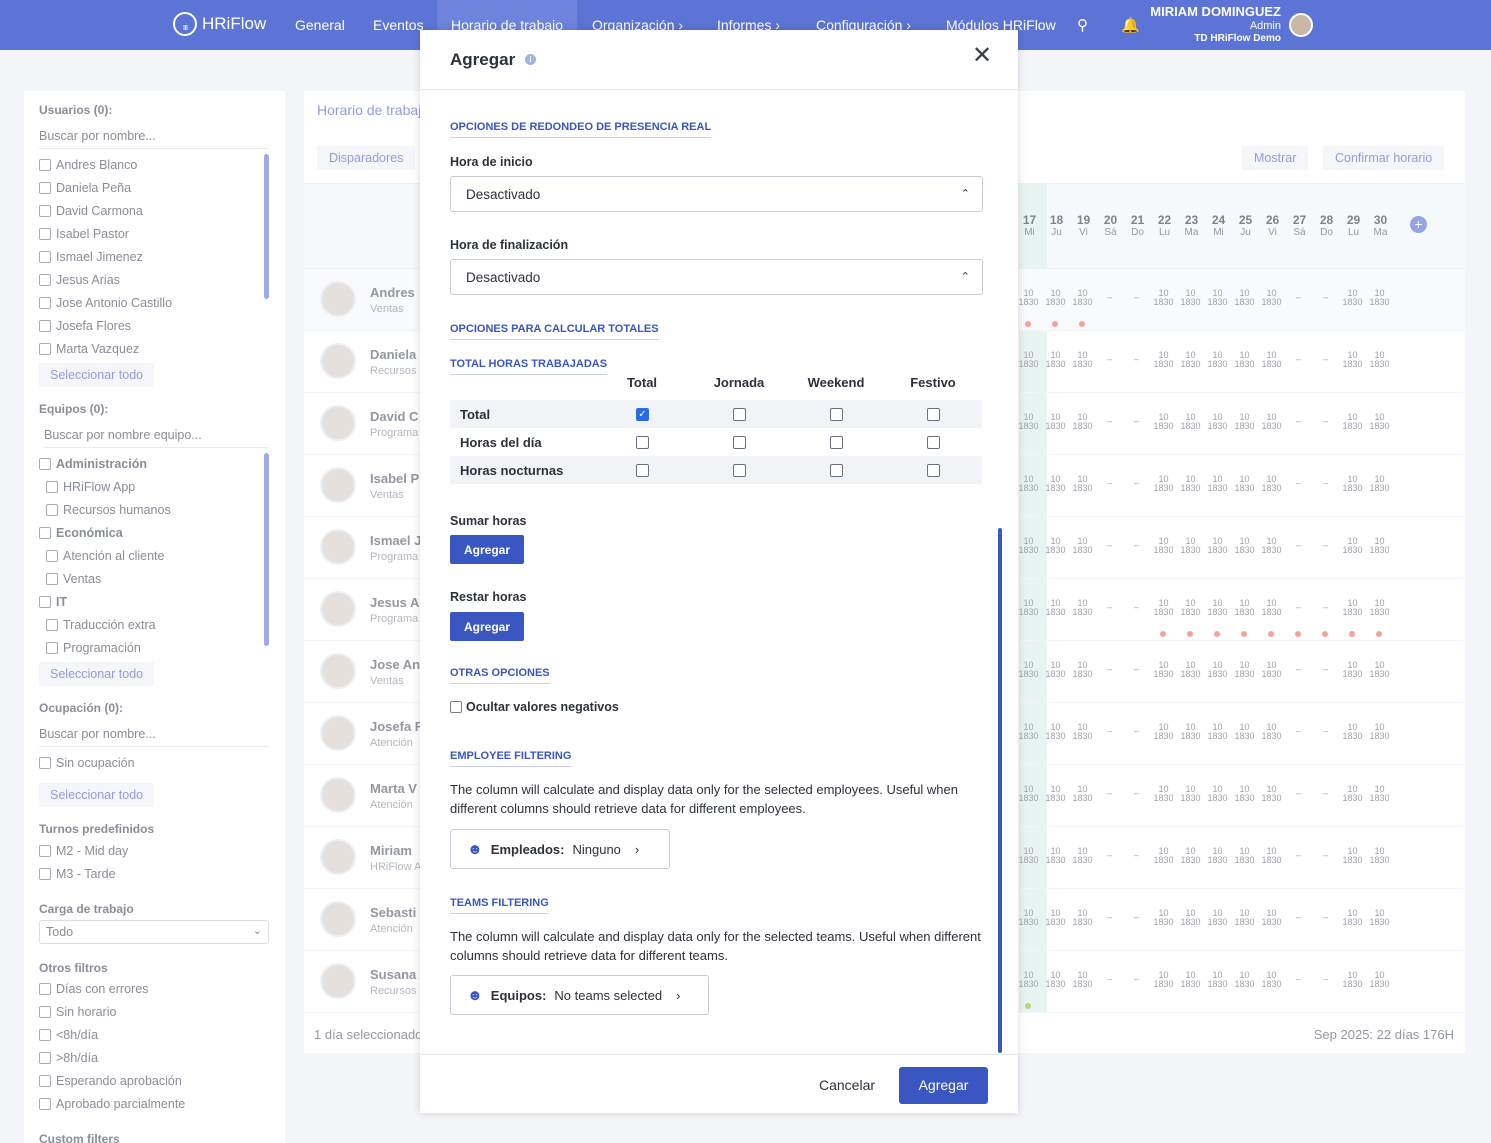 The width and height of the screenshot is (1491, 1143). I want to click on cancel-button: Cancelar, so click(847, 1085).